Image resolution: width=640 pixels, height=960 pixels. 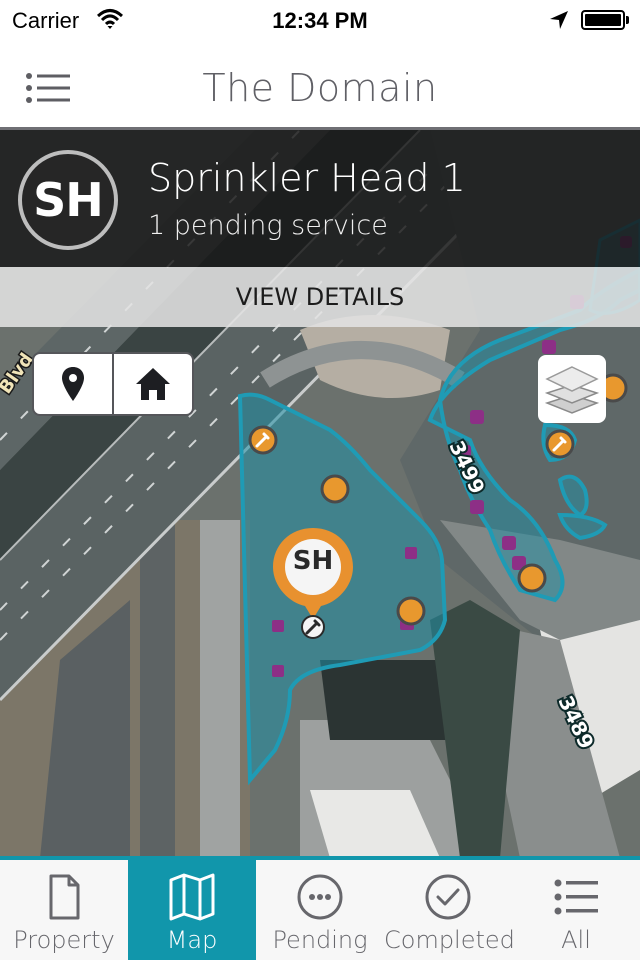 I want to click on check-circle-icon, so click(x=448, y=897).